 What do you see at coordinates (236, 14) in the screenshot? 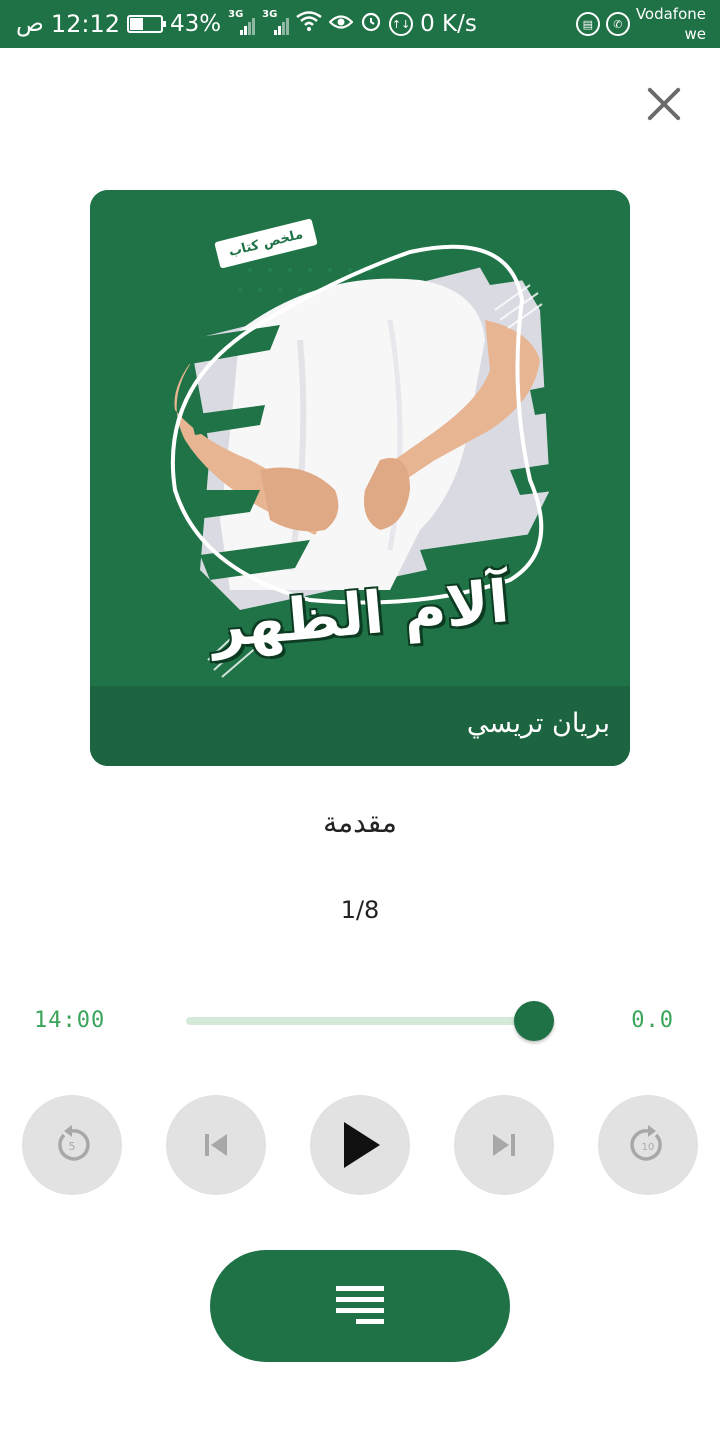
I see `network-type: 3G` at bounding box center [236, 14].